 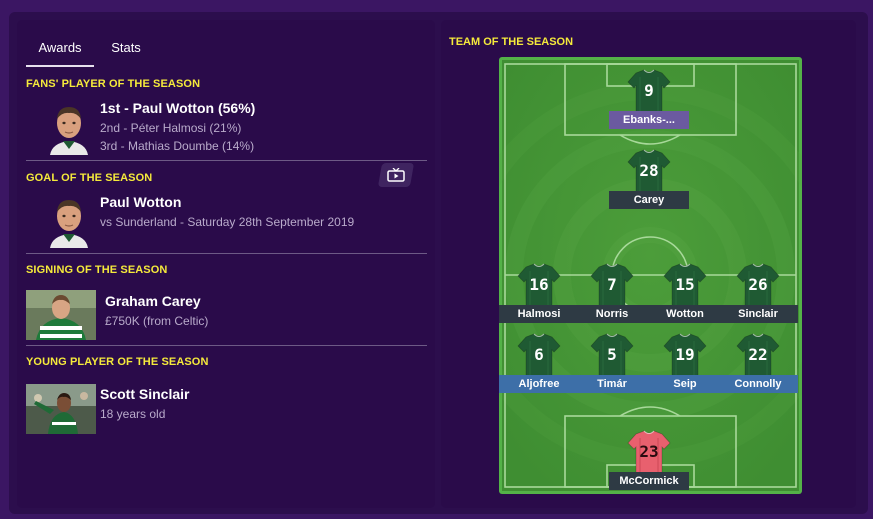 I want to click on young-player-title: YOUNG PLAYER OF THE SEASON, so click(x=117, y=362).